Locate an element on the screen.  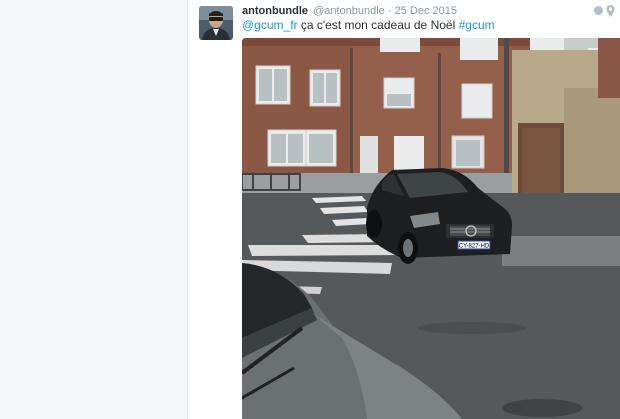
location-pin-icon is located at coordinates (610, 10).